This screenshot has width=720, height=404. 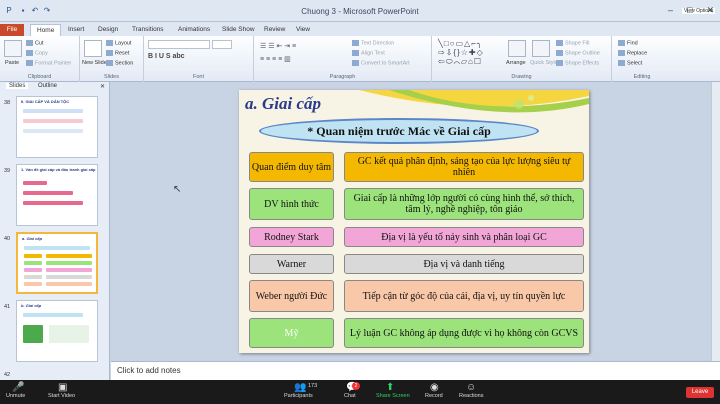 What do you see at coordinates (415, 370) in the screenshot?
I see `notes-pane: Click to add notes` at bounding box center [415, 370].